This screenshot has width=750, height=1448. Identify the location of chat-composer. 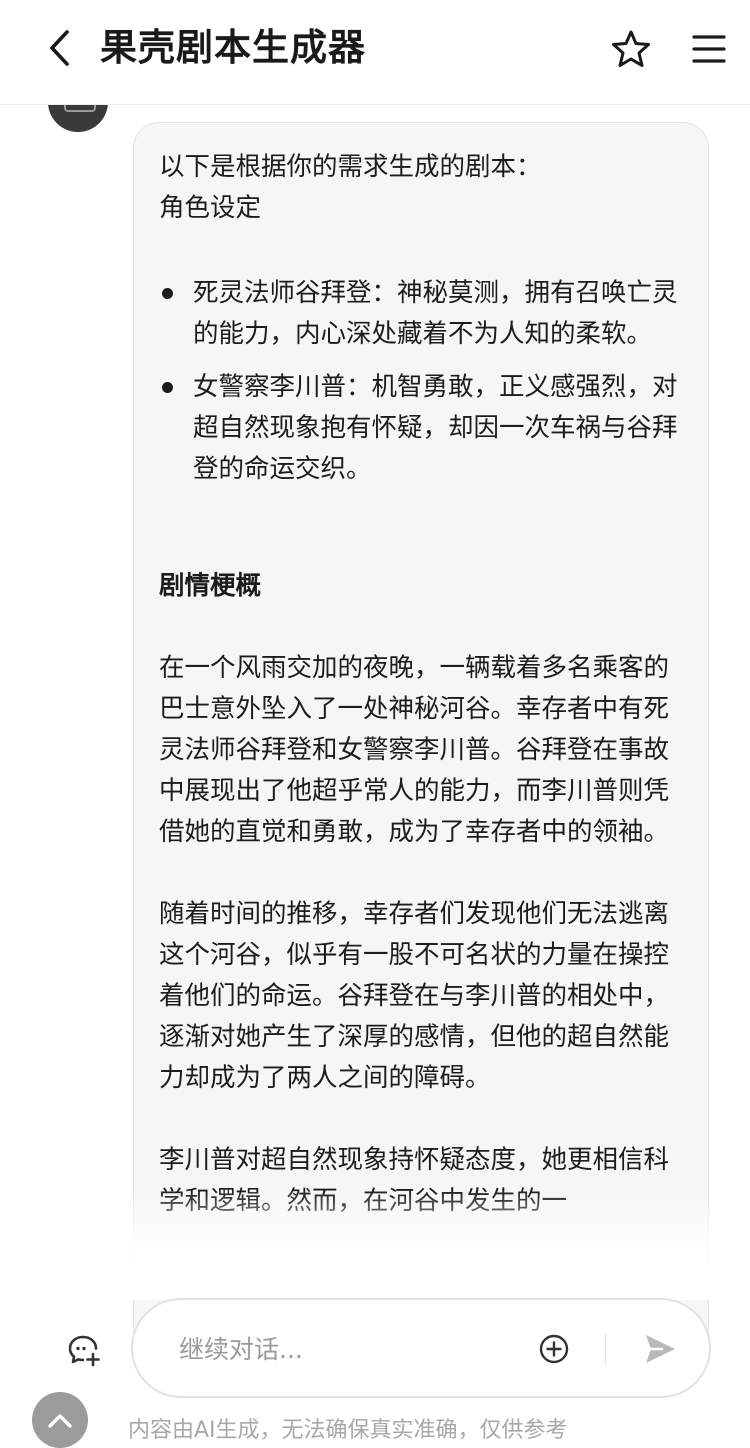
(421, 1348).